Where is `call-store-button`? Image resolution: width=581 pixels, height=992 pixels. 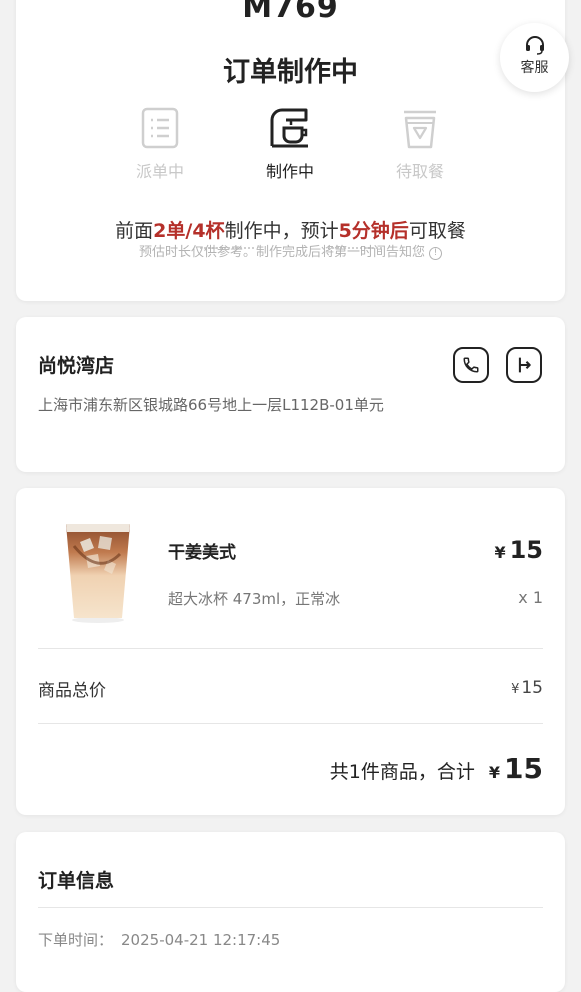
call-store-button is located at coordinates (471, 365).